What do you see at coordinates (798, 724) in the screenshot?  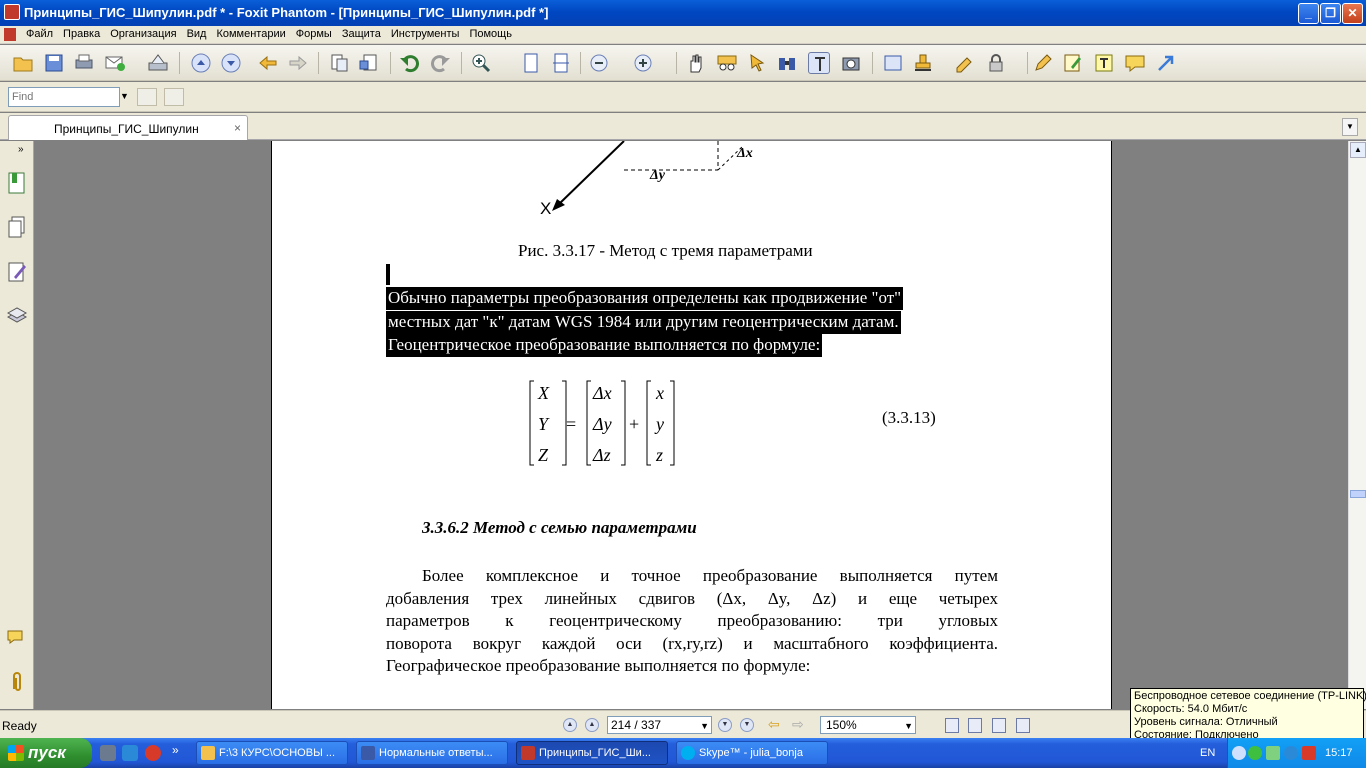 I see `forward-view-icon: ⇨` at bounding box center [798, 724].